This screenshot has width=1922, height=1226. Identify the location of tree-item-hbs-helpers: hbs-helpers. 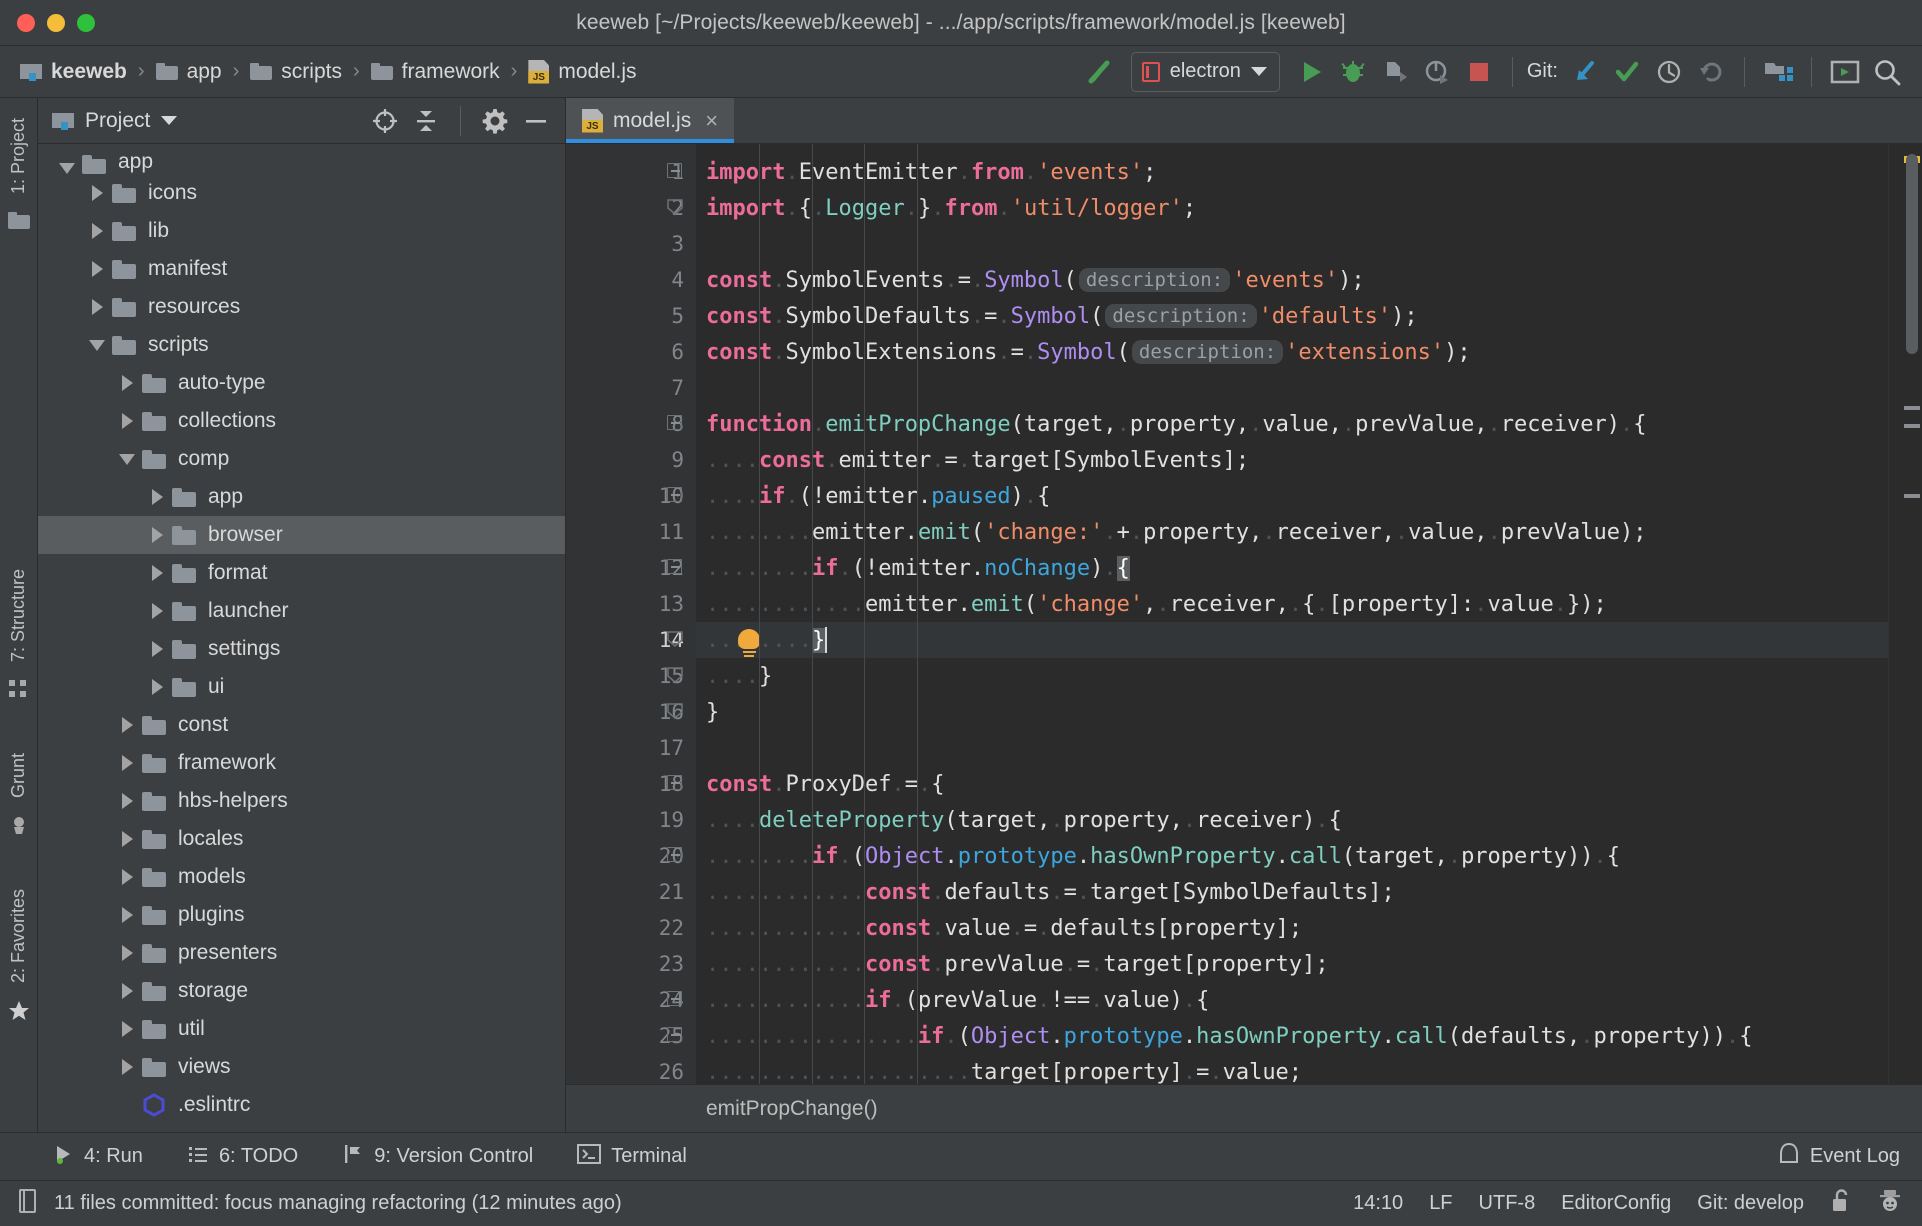
(301, 801).